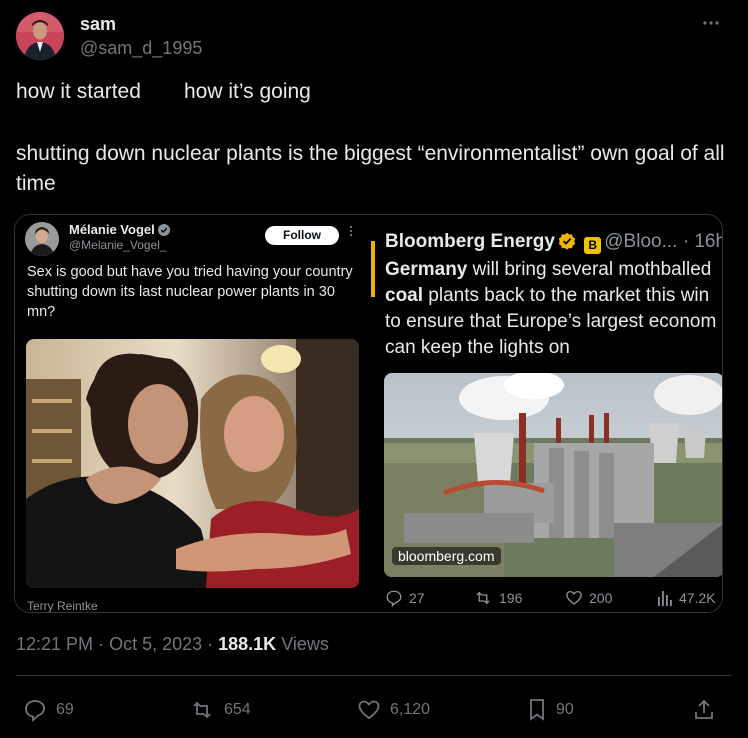  I want to click on tweet-line-left: how it started, so click(78, 91).